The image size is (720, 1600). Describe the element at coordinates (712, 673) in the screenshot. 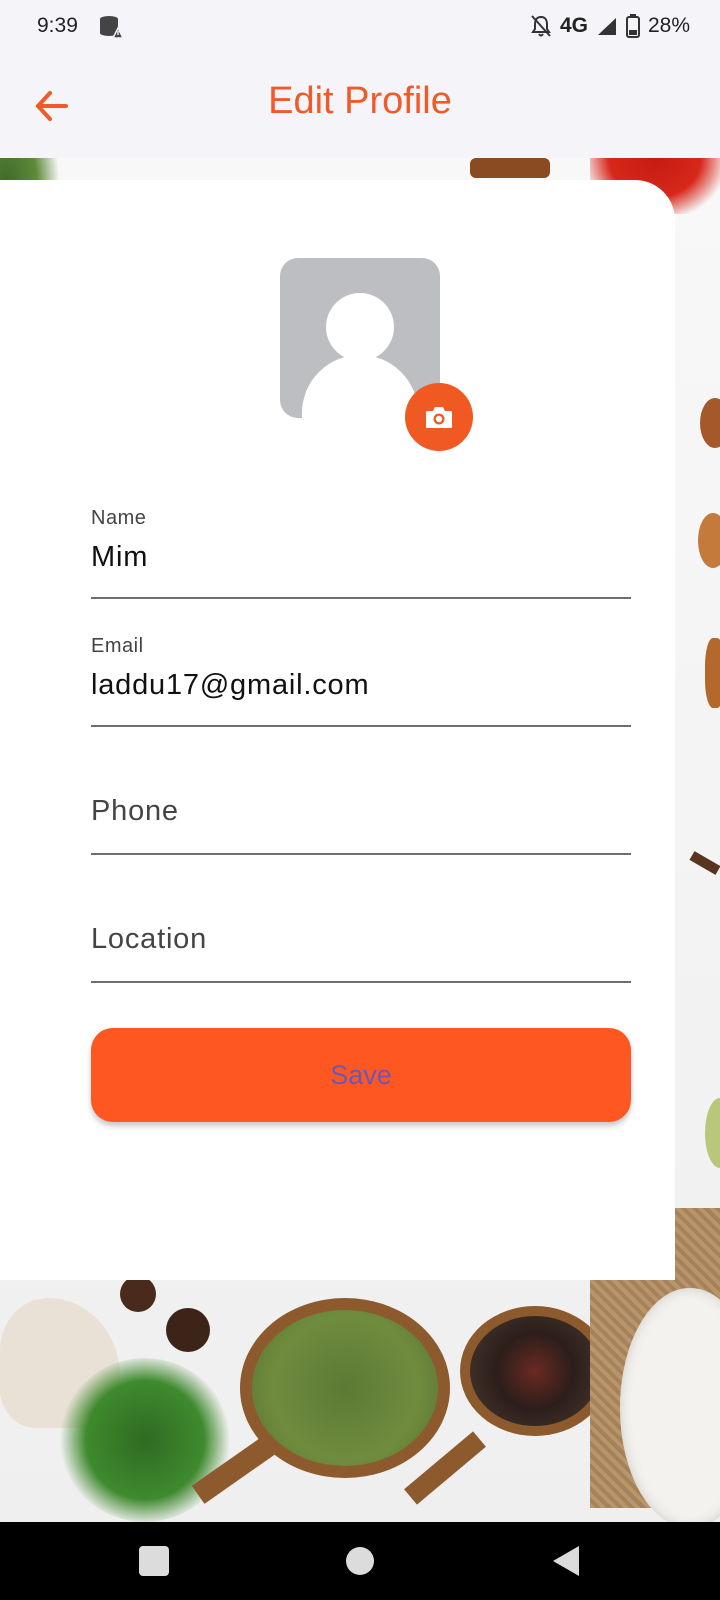

I see `decor-spice-right` at that location.